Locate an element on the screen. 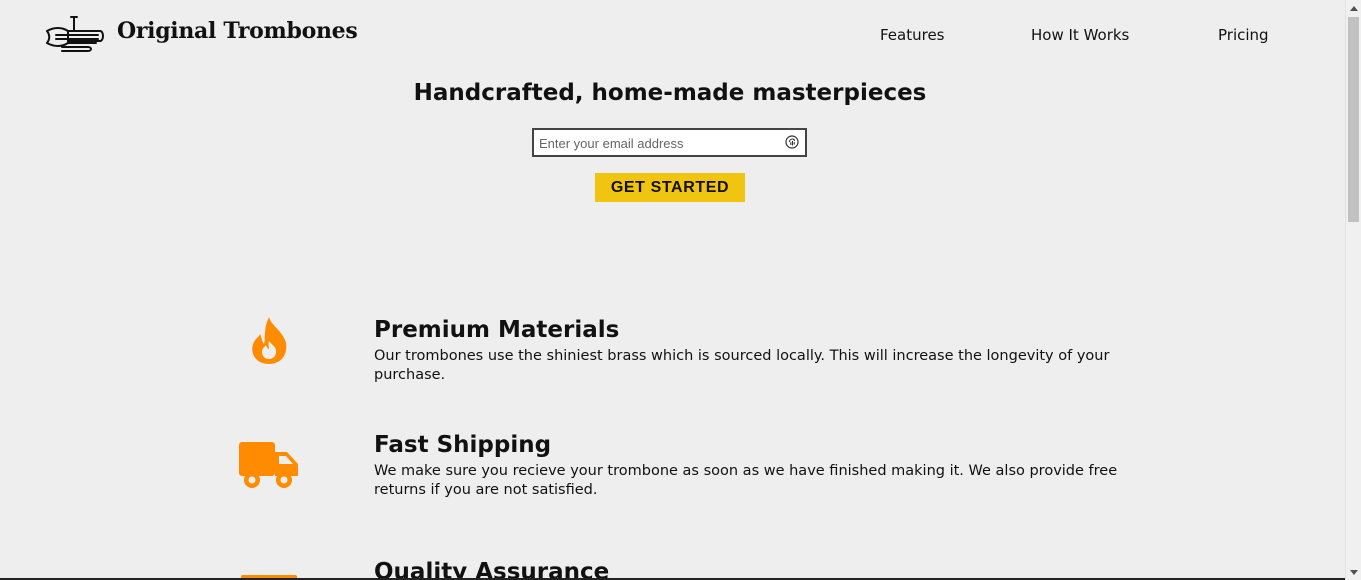  brand-name: Original Trombones is located at coordinates (237, 31).